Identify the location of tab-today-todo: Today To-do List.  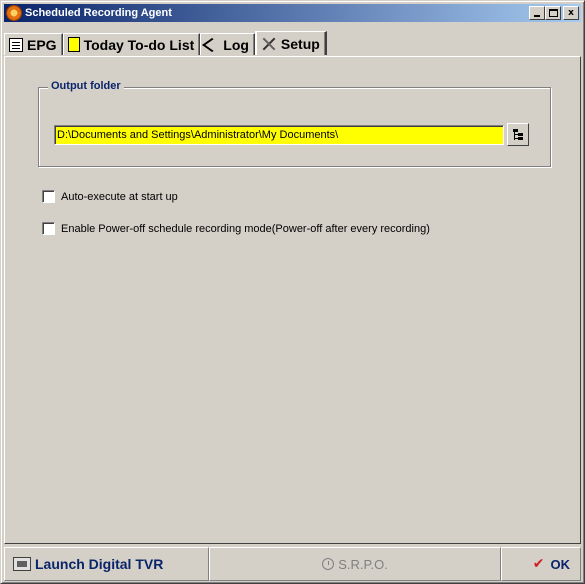
(131, 44).